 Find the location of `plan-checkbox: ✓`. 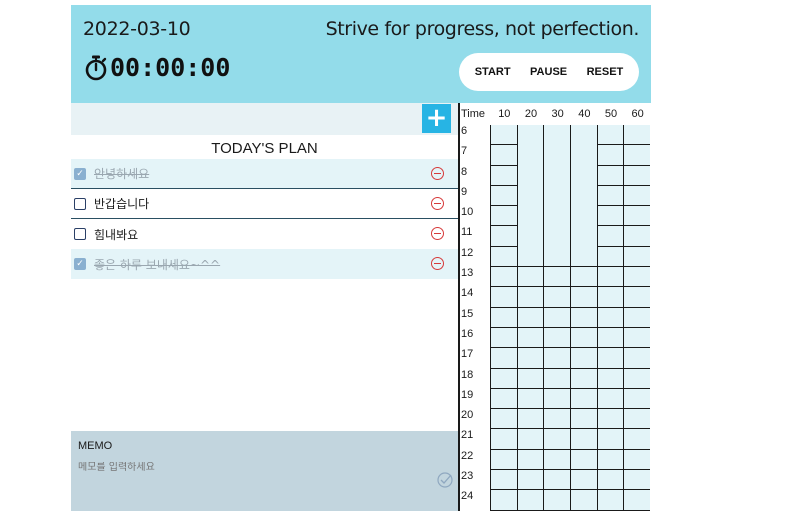

plan-checkbox: ✓ is located at coordinates (80, 173).